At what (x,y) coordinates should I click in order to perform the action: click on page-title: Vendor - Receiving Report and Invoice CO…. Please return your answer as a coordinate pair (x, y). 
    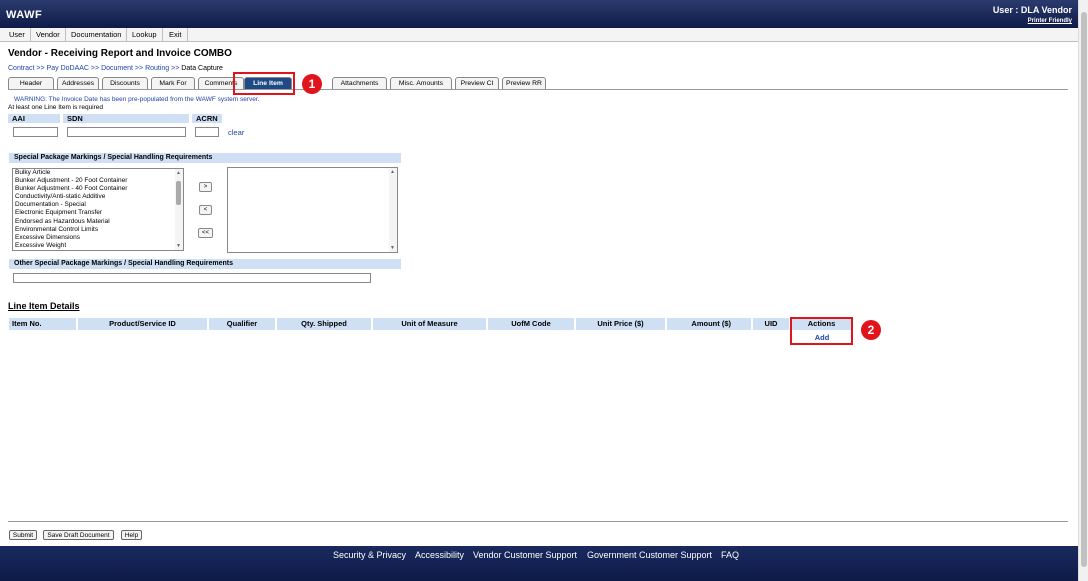
    Looking at the image, I should click on (120, 53).